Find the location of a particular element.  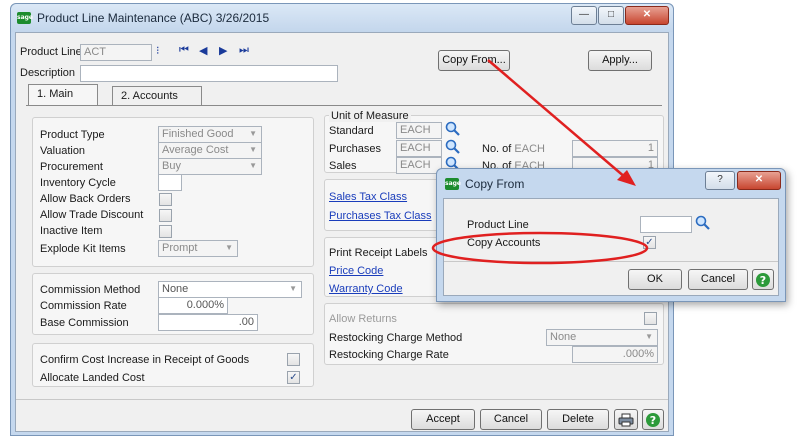

no-of-unit: EACH is located at coordinates (529, 149).